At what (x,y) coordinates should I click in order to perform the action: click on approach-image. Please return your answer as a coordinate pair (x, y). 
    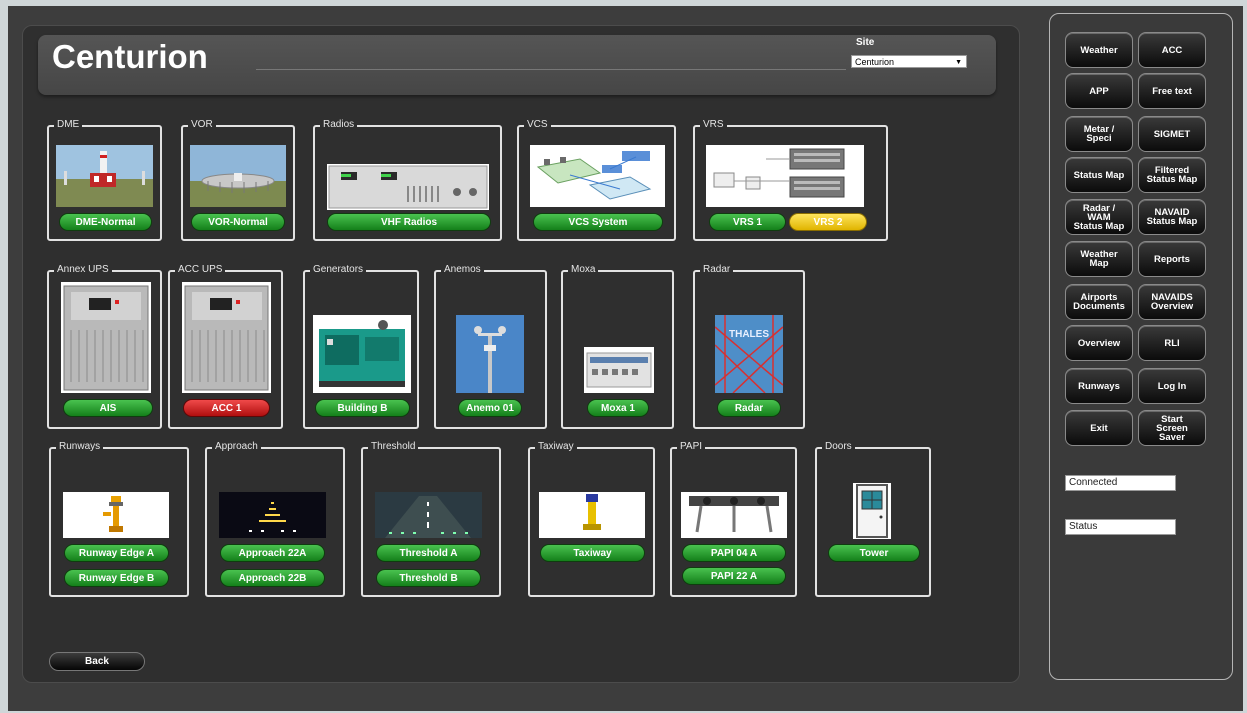
    Looking at the image, I should click on (272, 515).